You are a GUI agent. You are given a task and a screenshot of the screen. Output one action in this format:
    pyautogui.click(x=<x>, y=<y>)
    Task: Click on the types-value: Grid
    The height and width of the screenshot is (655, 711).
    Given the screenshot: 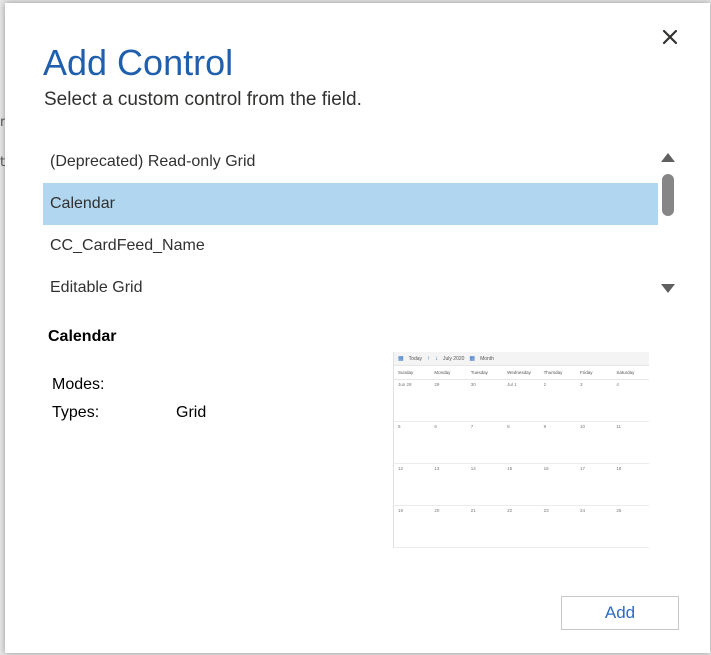 What is the action you would take?
    pyautogui.click(x=191, y=412)
    